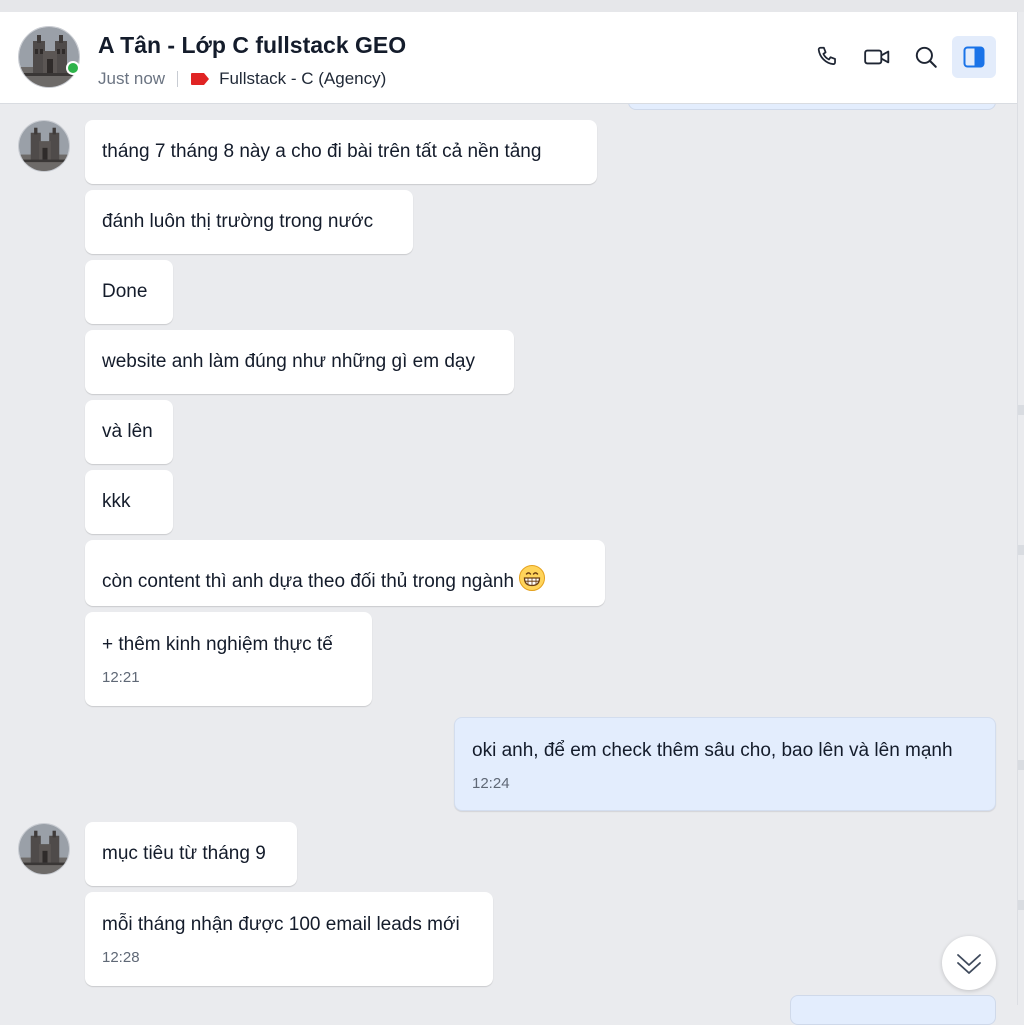 The height and width of the screenshot is (1025, 1024). Describe the element at coordinates (217, 644) in the screenshot. I see `message-text: + thêm kinh nghiệm thực tế` at that location.